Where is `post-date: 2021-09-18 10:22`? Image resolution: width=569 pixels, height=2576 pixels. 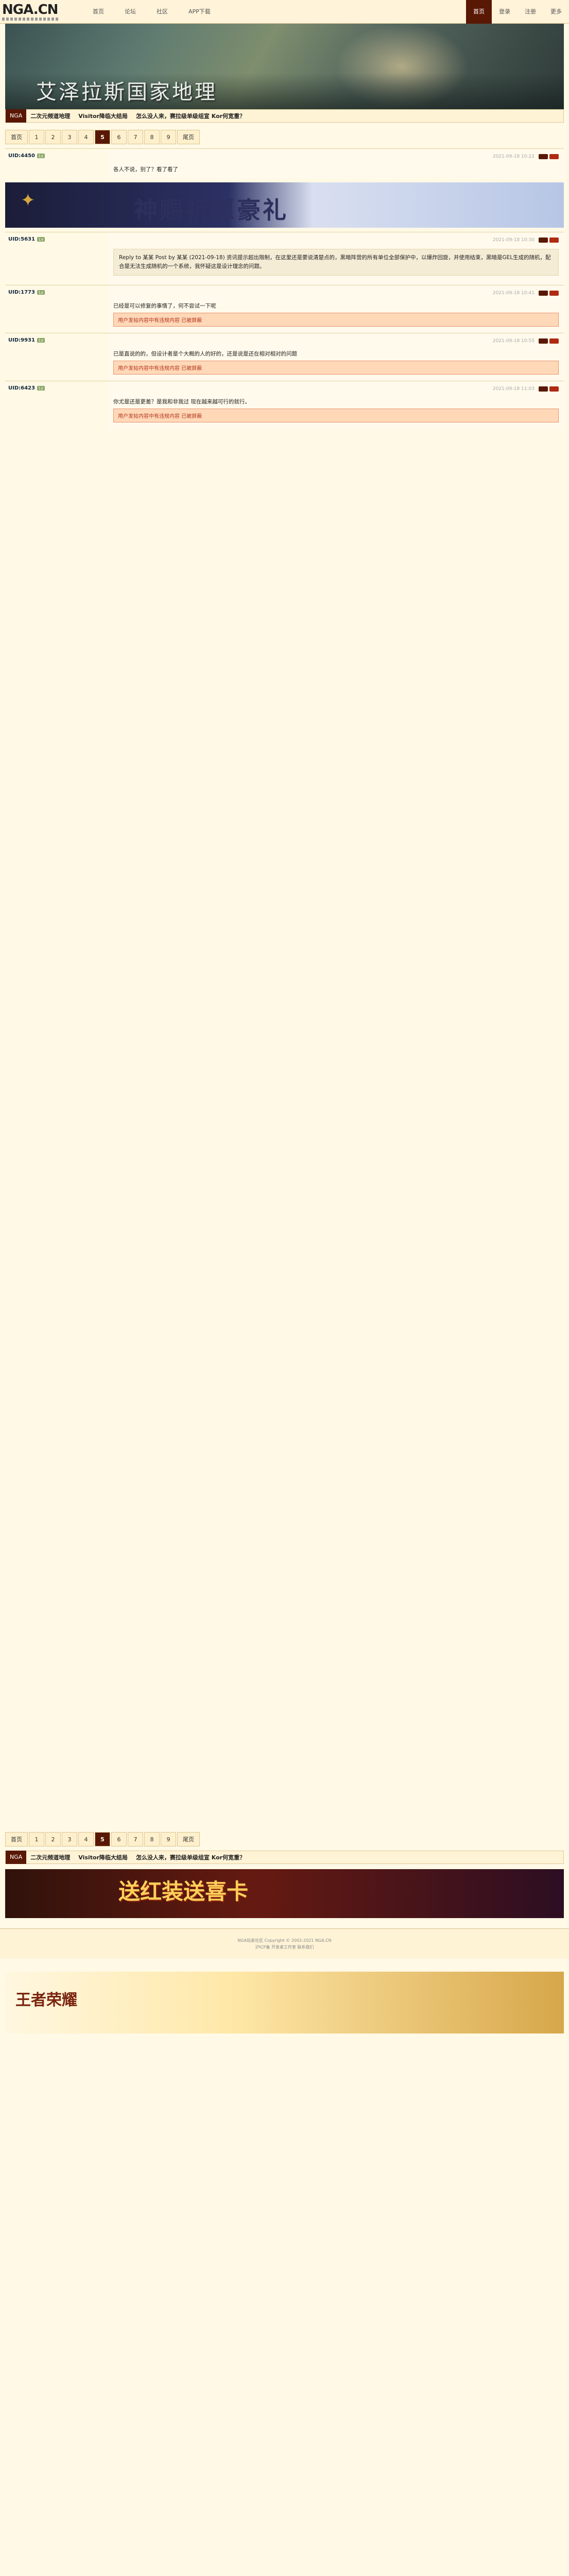
post-date: 2021-09-18 10:22 is located at coordinates (513, 156).